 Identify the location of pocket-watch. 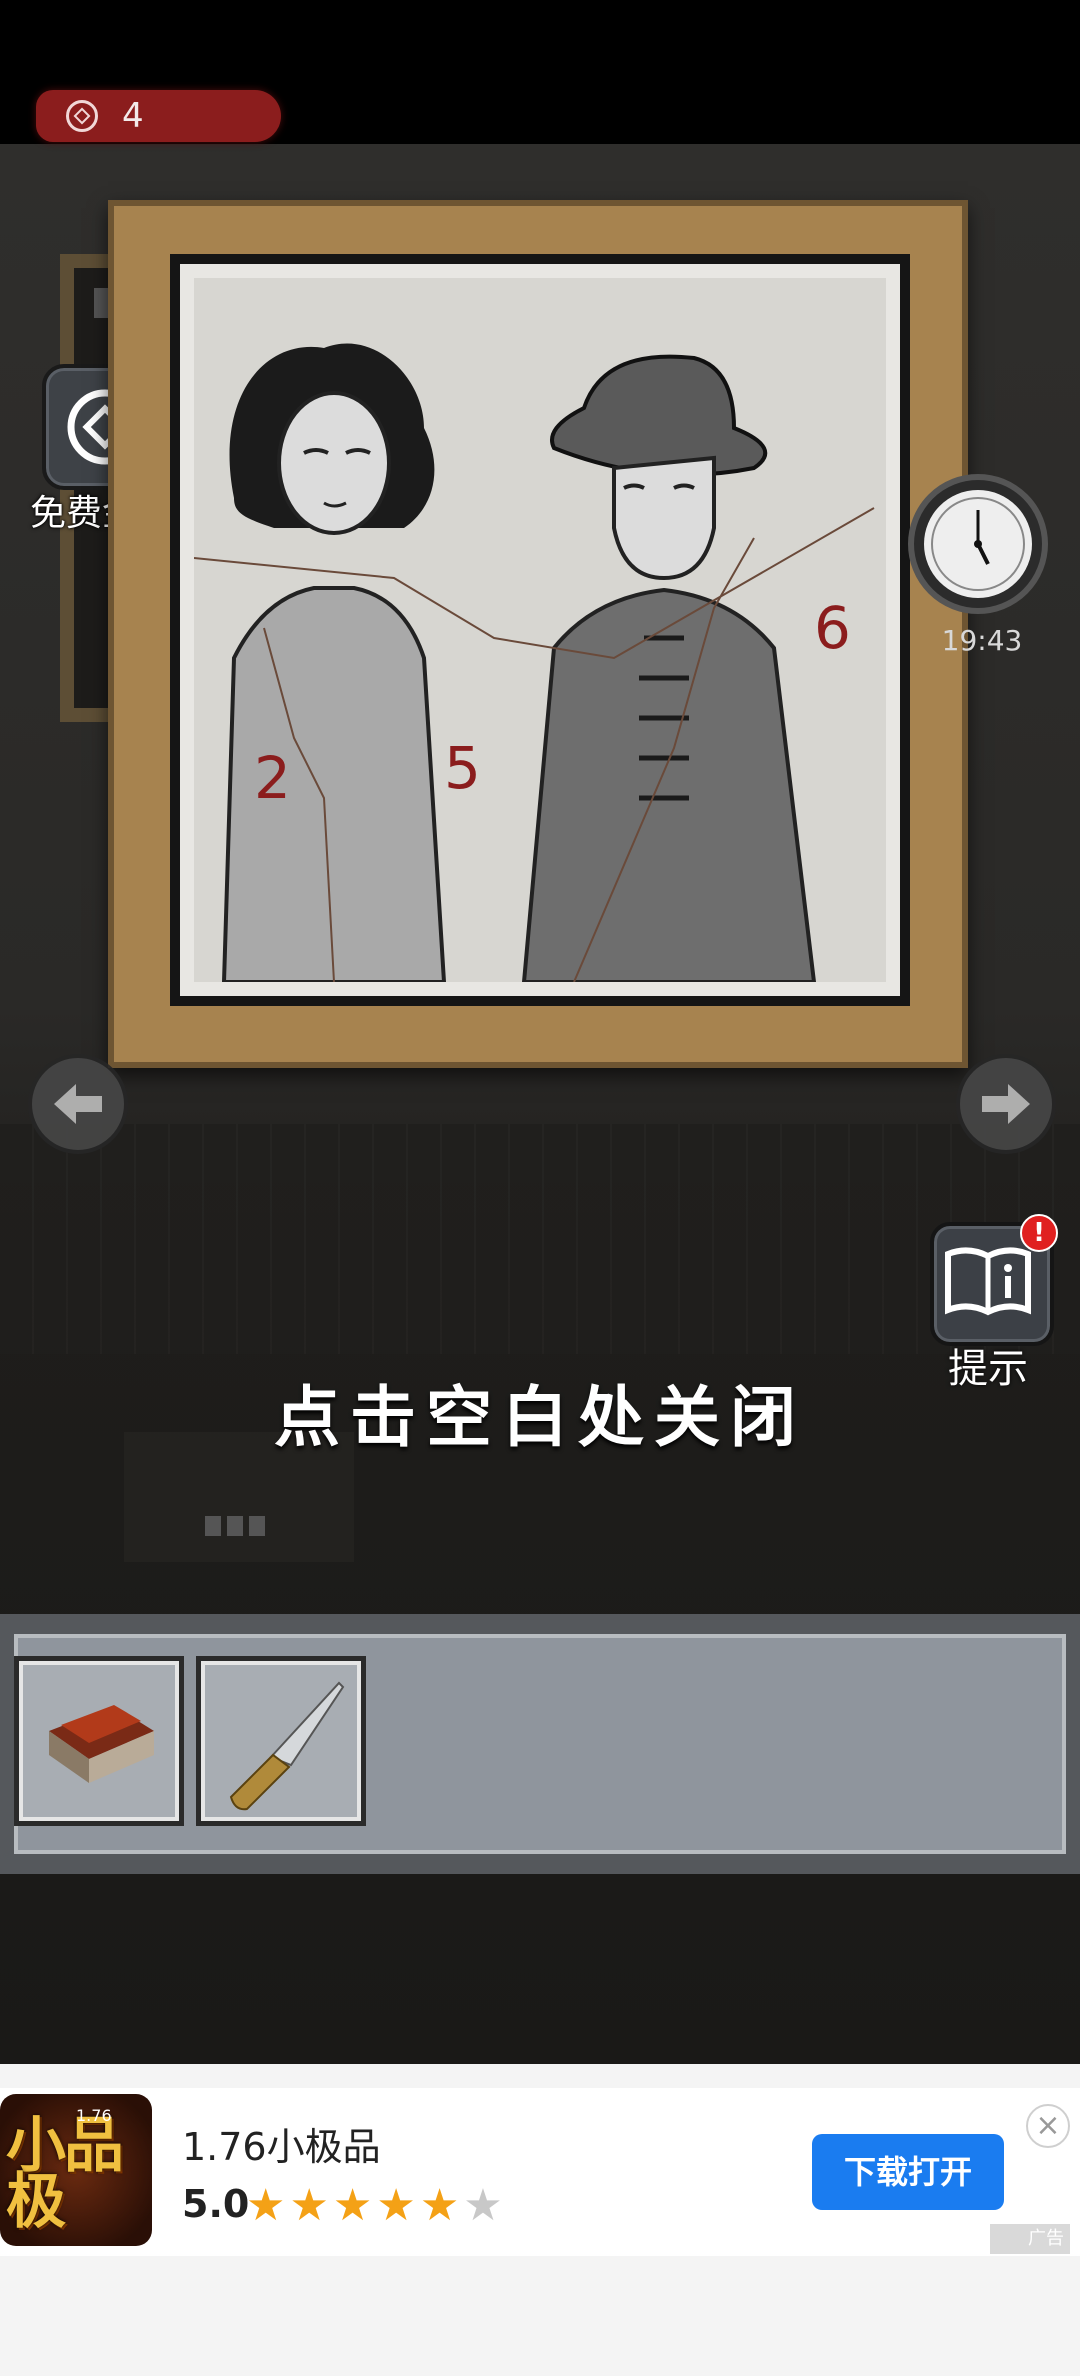
(978, 544).